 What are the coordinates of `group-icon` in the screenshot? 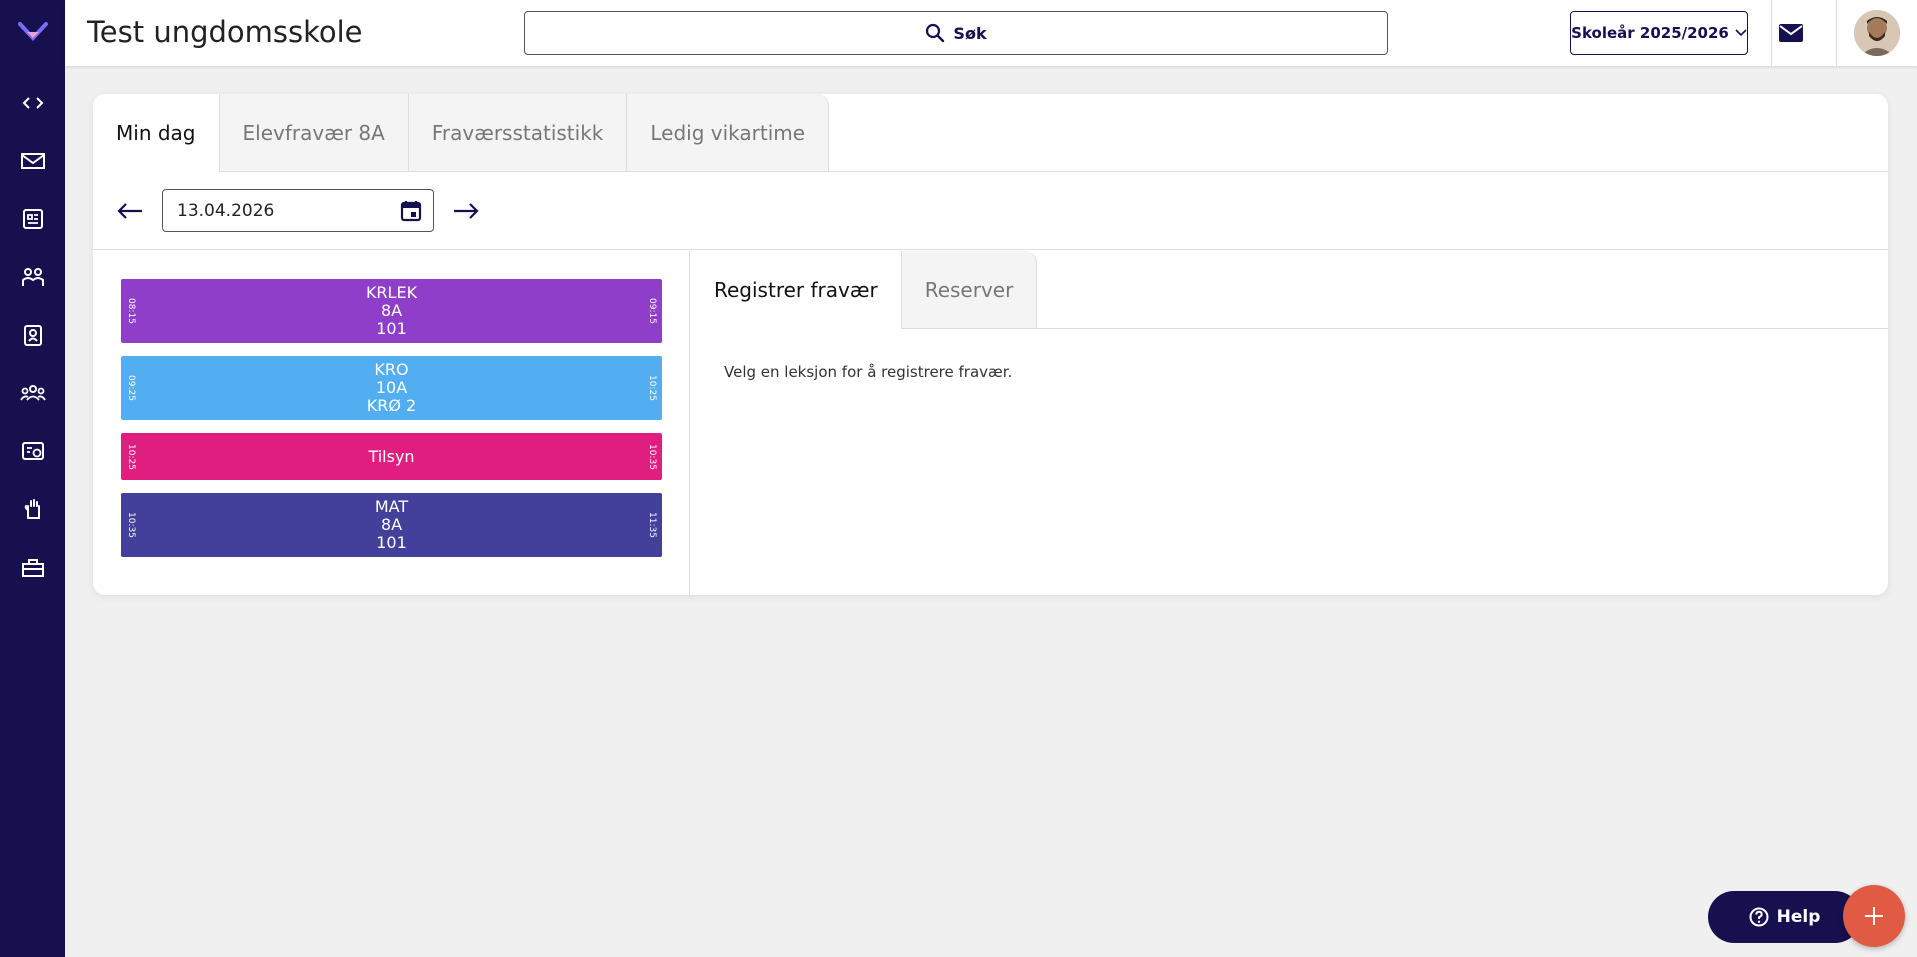 It's located at (32, 393).